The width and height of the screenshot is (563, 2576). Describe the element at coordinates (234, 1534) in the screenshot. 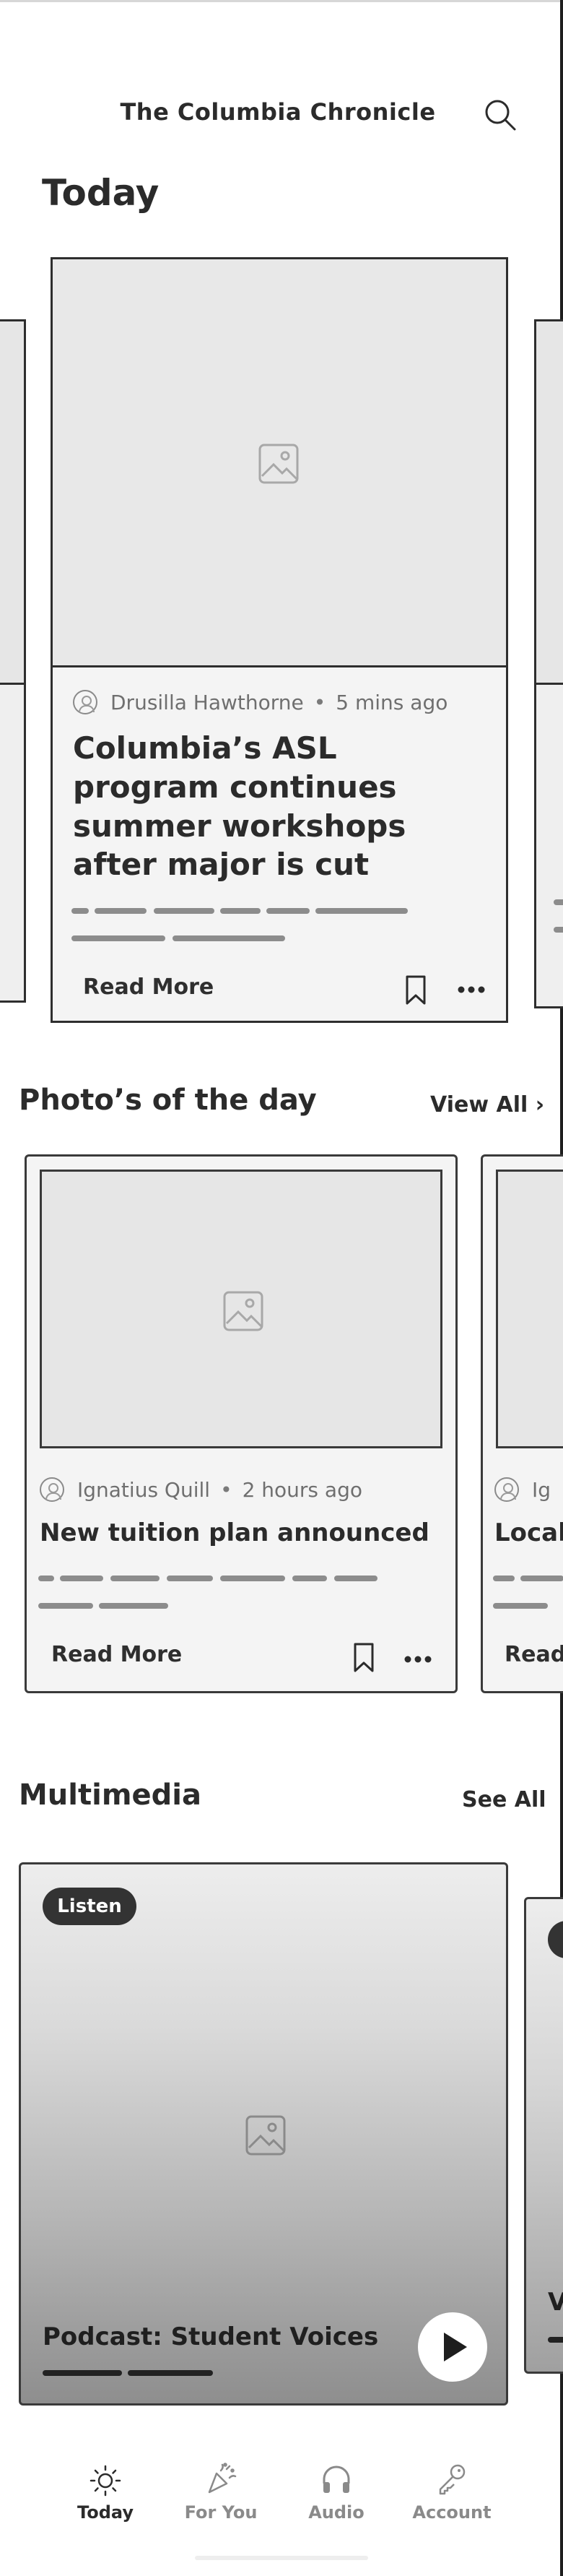

I see `photo-headline: New tuition plan announced` at that location.